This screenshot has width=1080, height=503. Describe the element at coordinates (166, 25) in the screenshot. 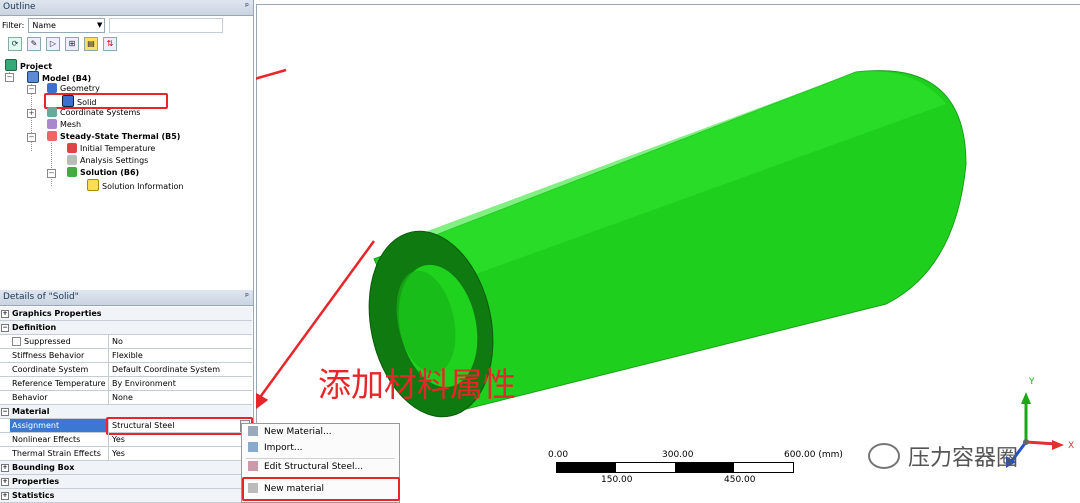

I see `filter-search-input` at that location.